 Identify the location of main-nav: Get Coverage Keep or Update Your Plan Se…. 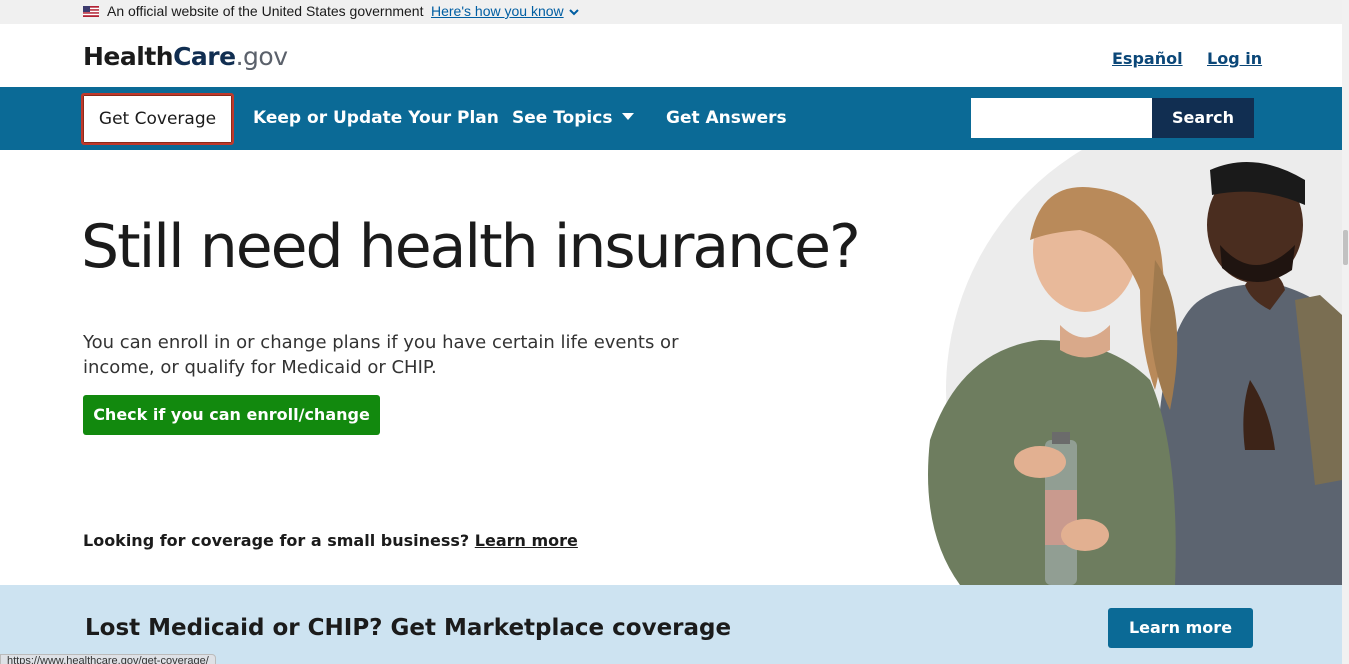
(671, 118).